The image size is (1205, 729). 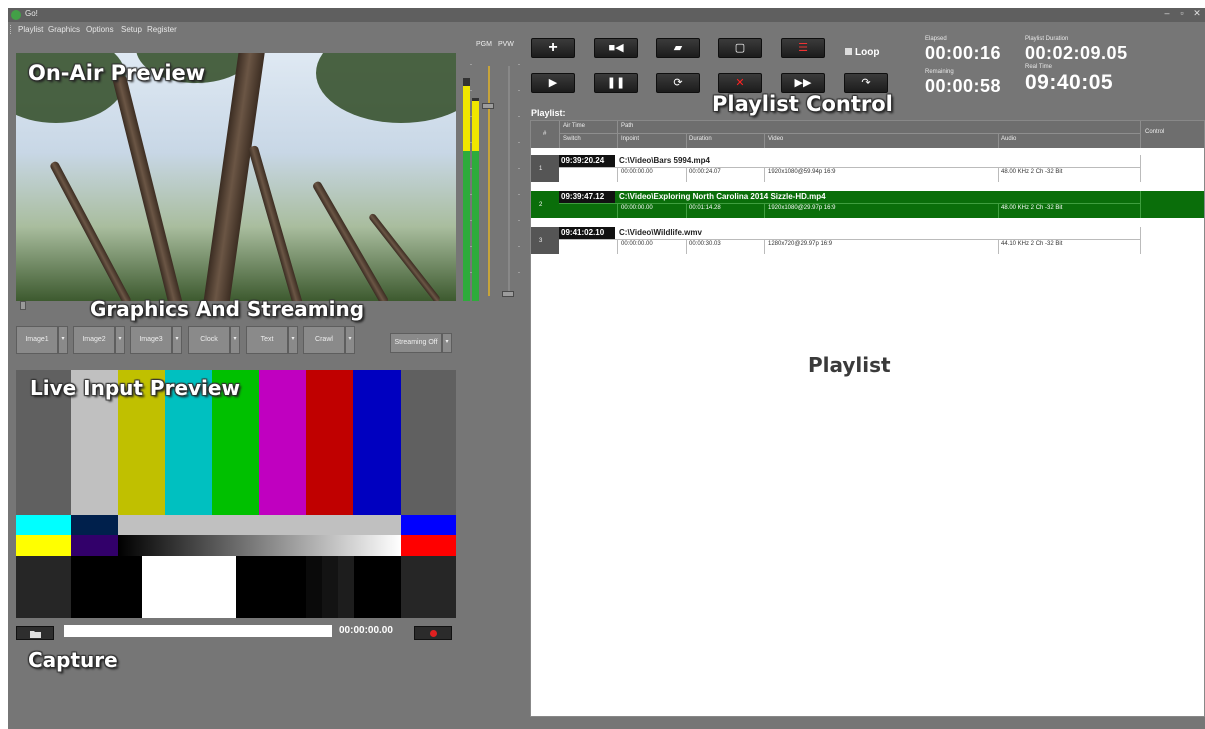 What do you see at coordinates (94, 340) in the screenshot?
I see `image2-button: Image2` at bounding box center [94, 340].